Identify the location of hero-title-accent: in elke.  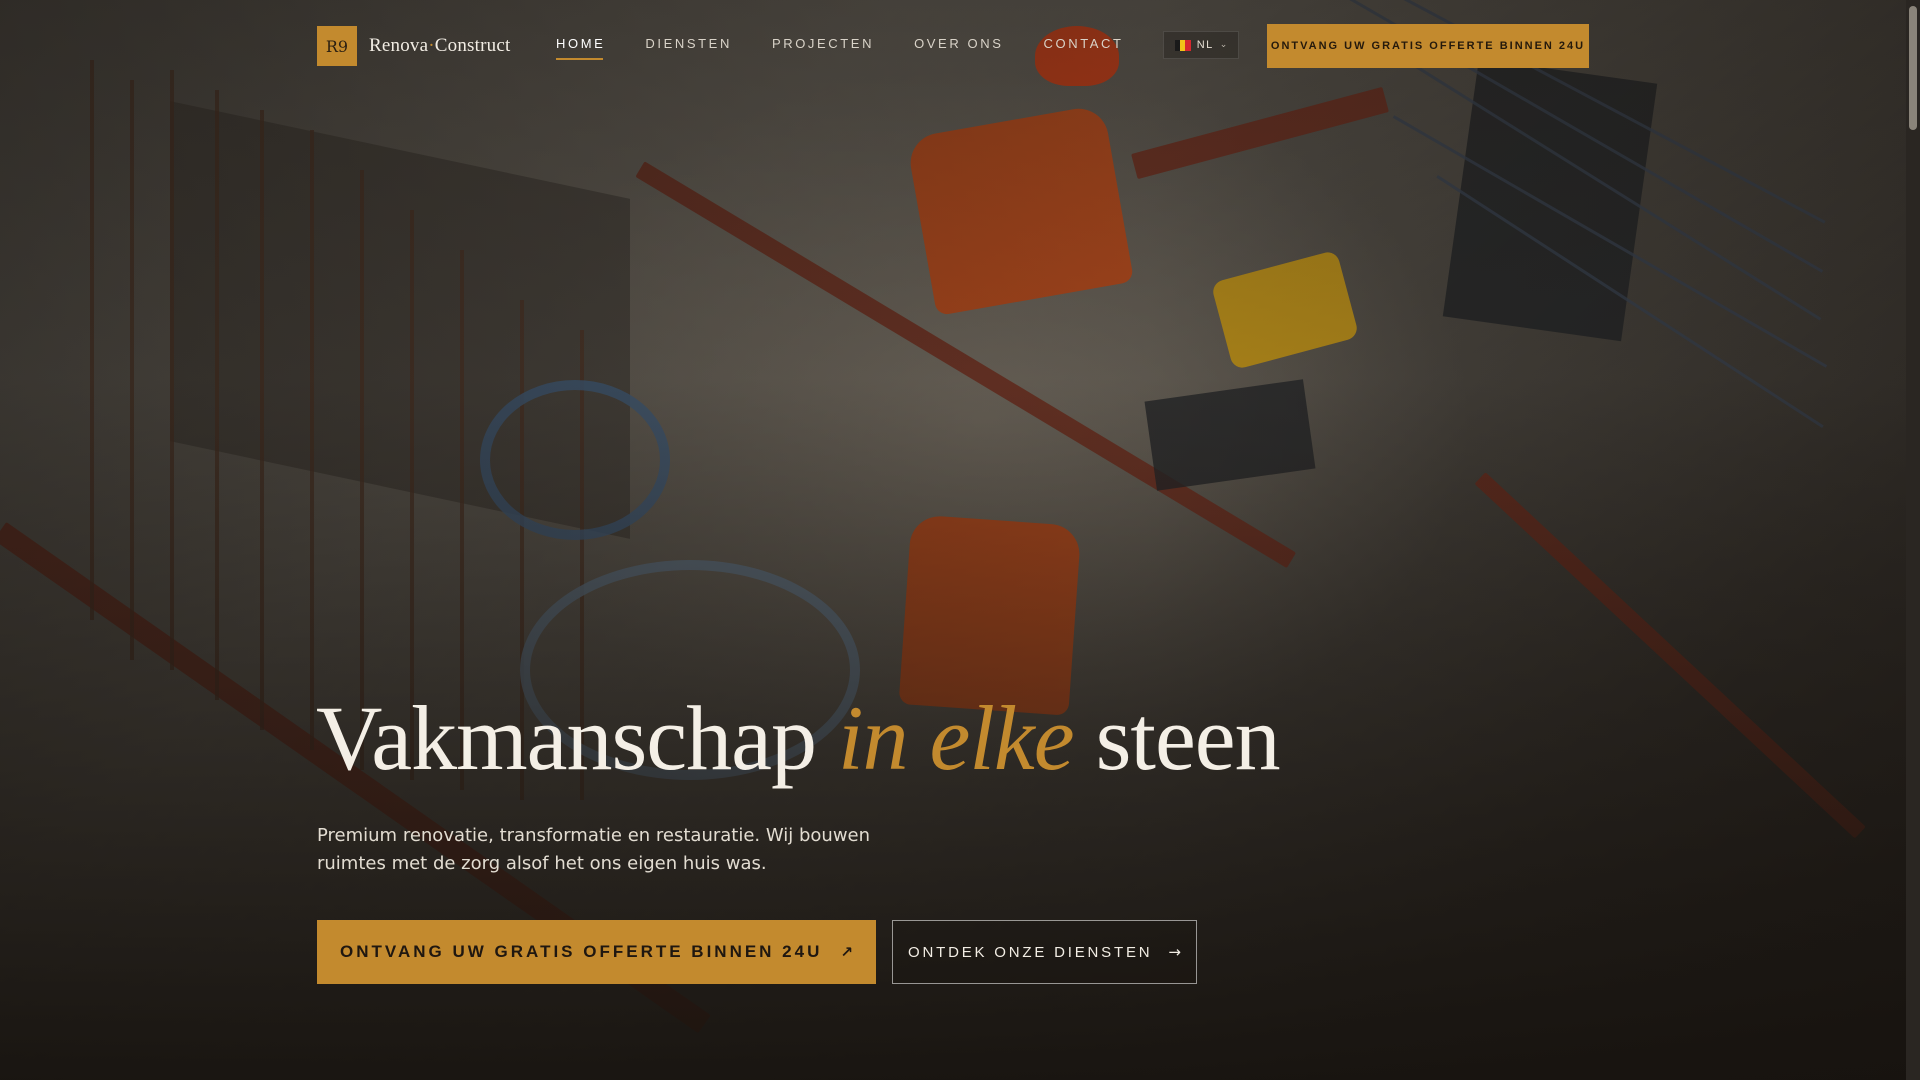
(956, 738).